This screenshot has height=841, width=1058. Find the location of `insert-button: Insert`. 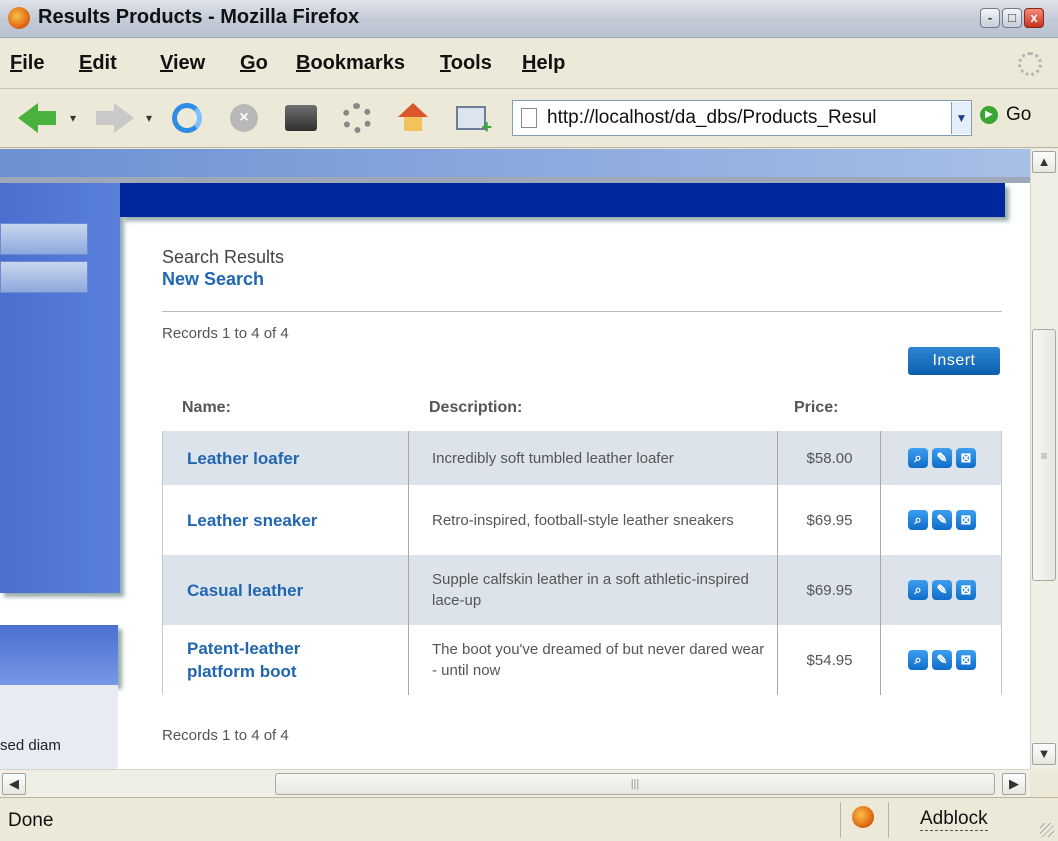

insert-button: Insert is located at coordinates (954, 361).